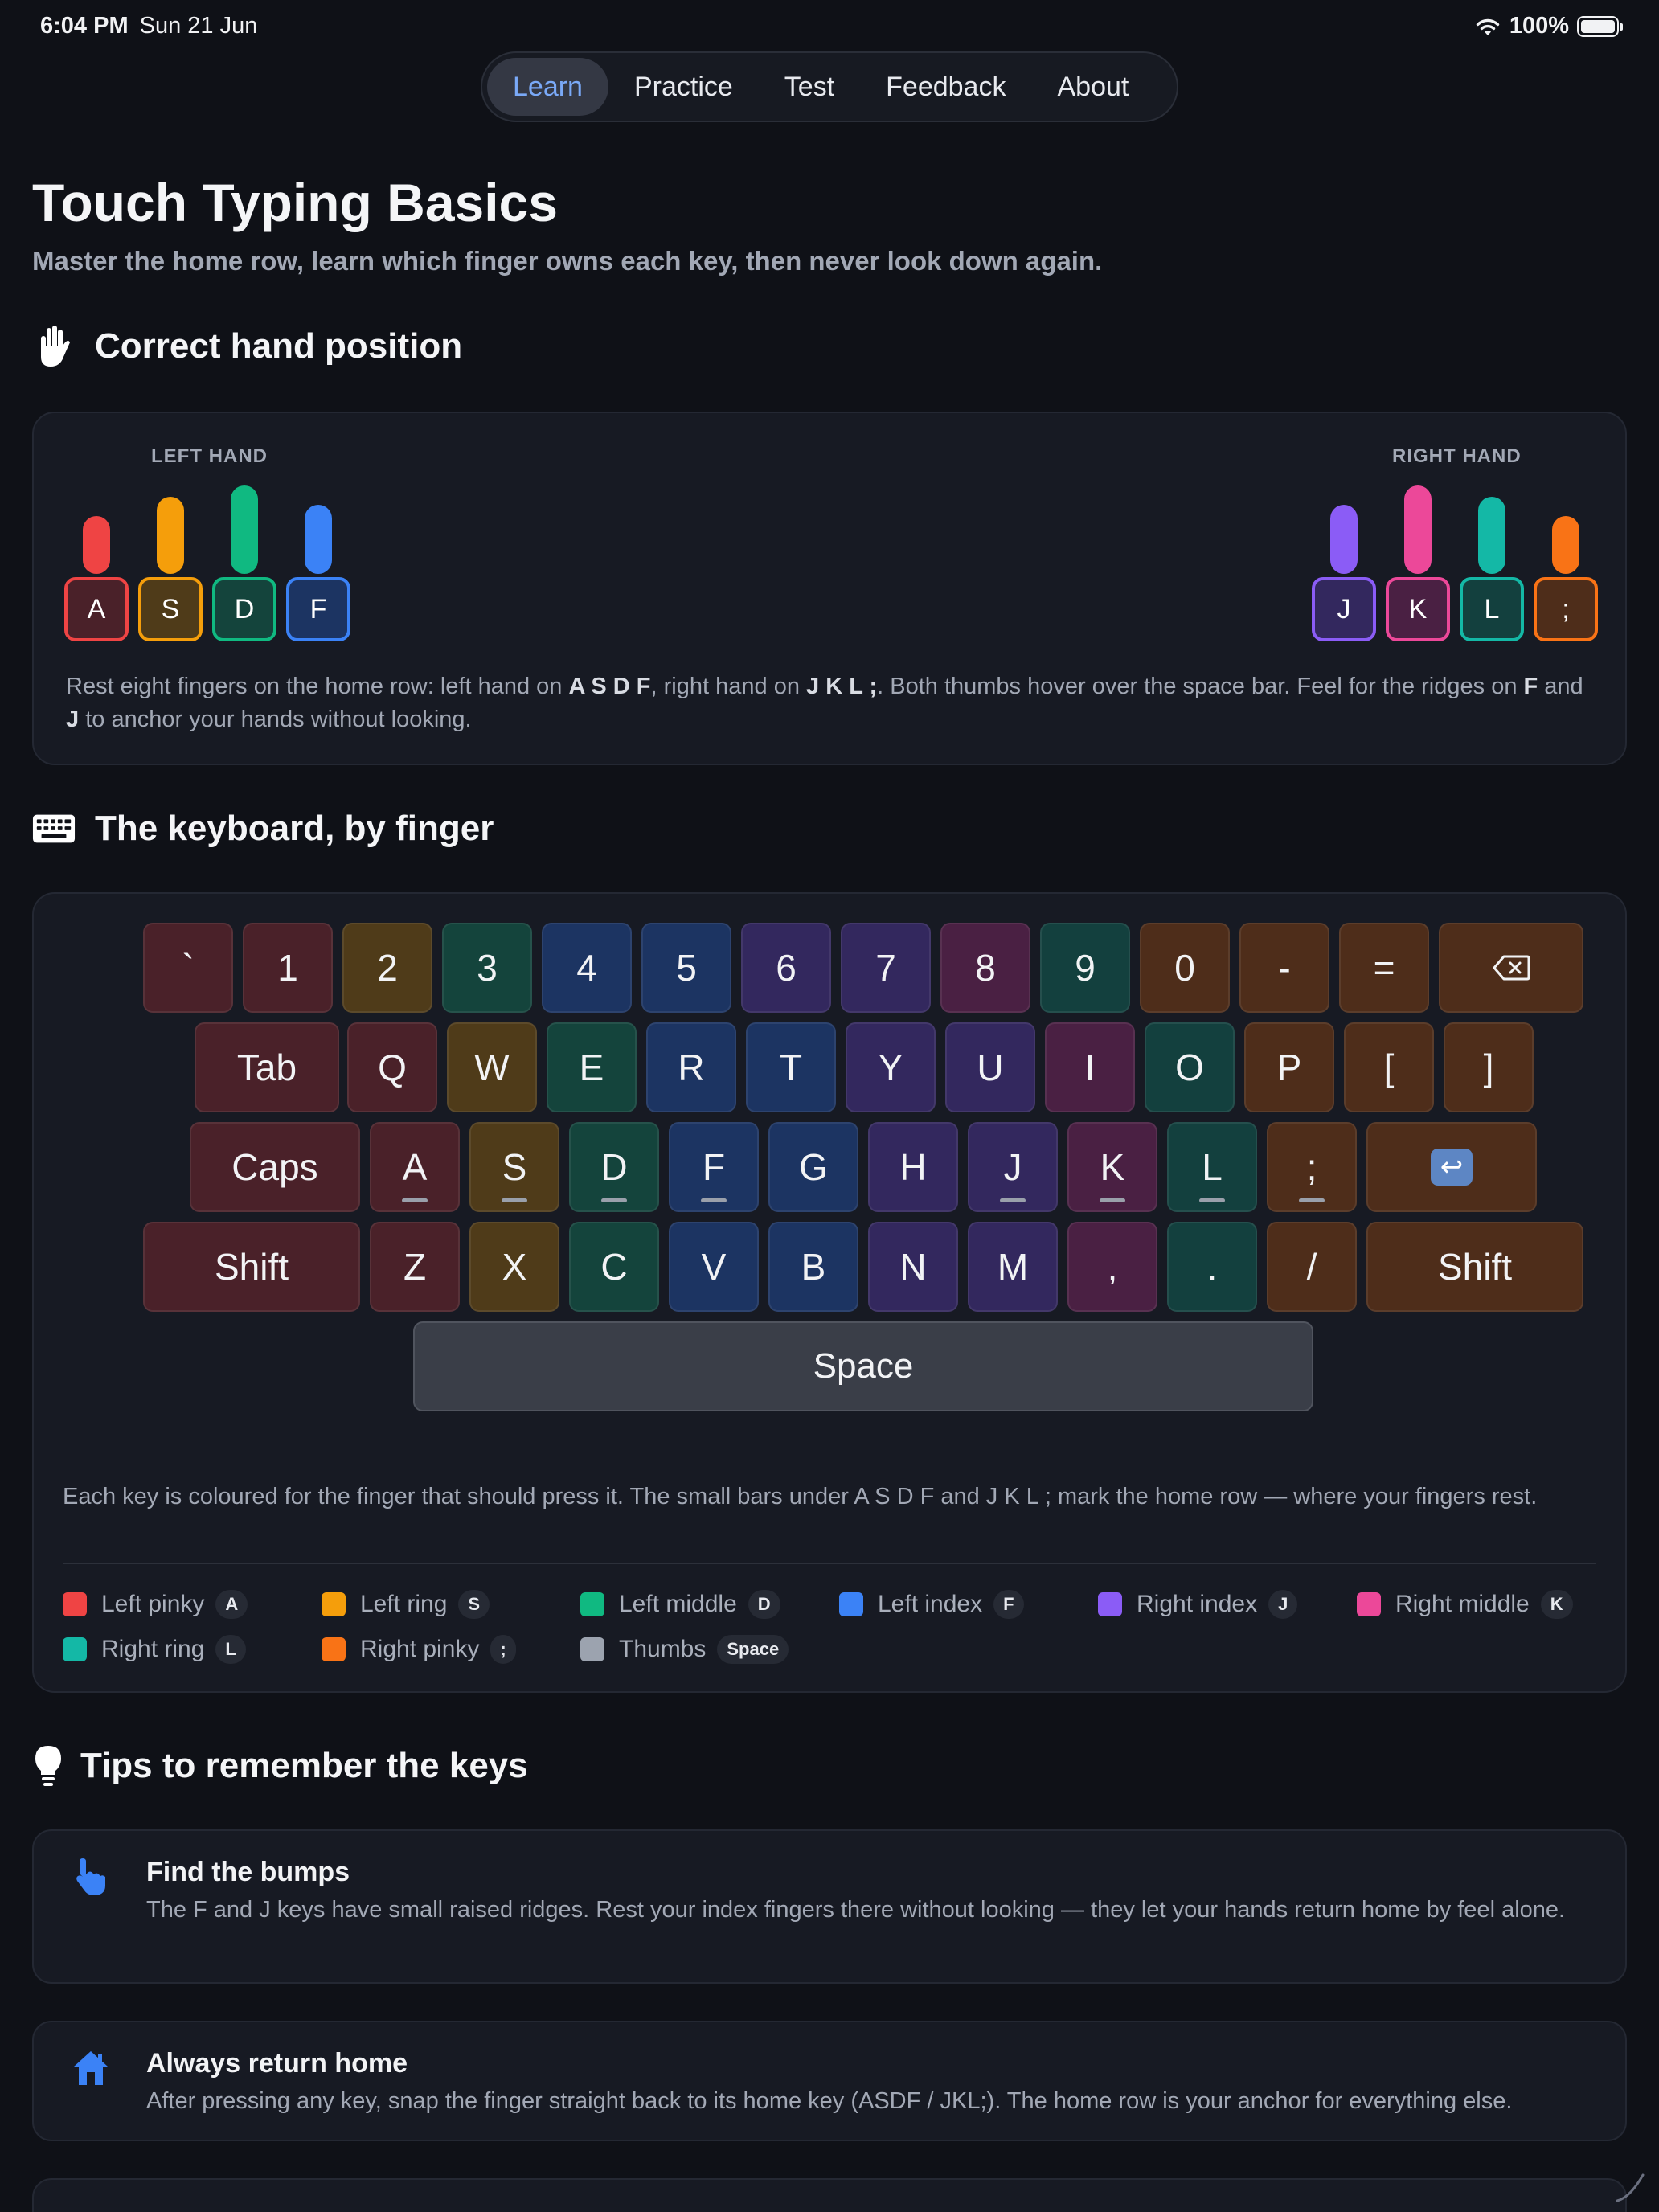 This screenshot has height=2212, width=1659. I want to click on key-backtick: `, so click(188, 968).